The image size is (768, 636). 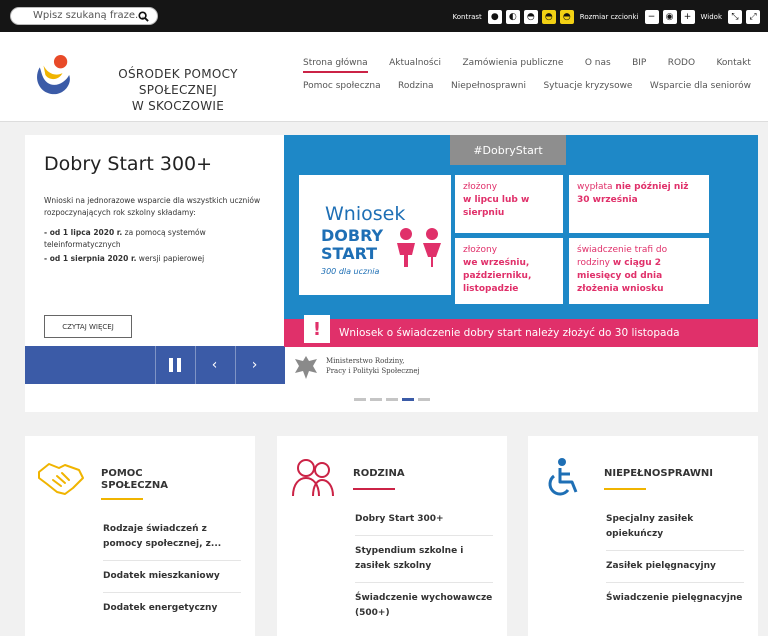 I want to click on section-link: Dodatek mieszkaniowy, so click(x=172, y=577).